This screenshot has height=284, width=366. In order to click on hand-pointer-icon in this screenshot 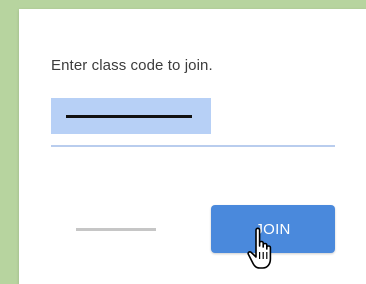, I will do `click(259, 248)`.